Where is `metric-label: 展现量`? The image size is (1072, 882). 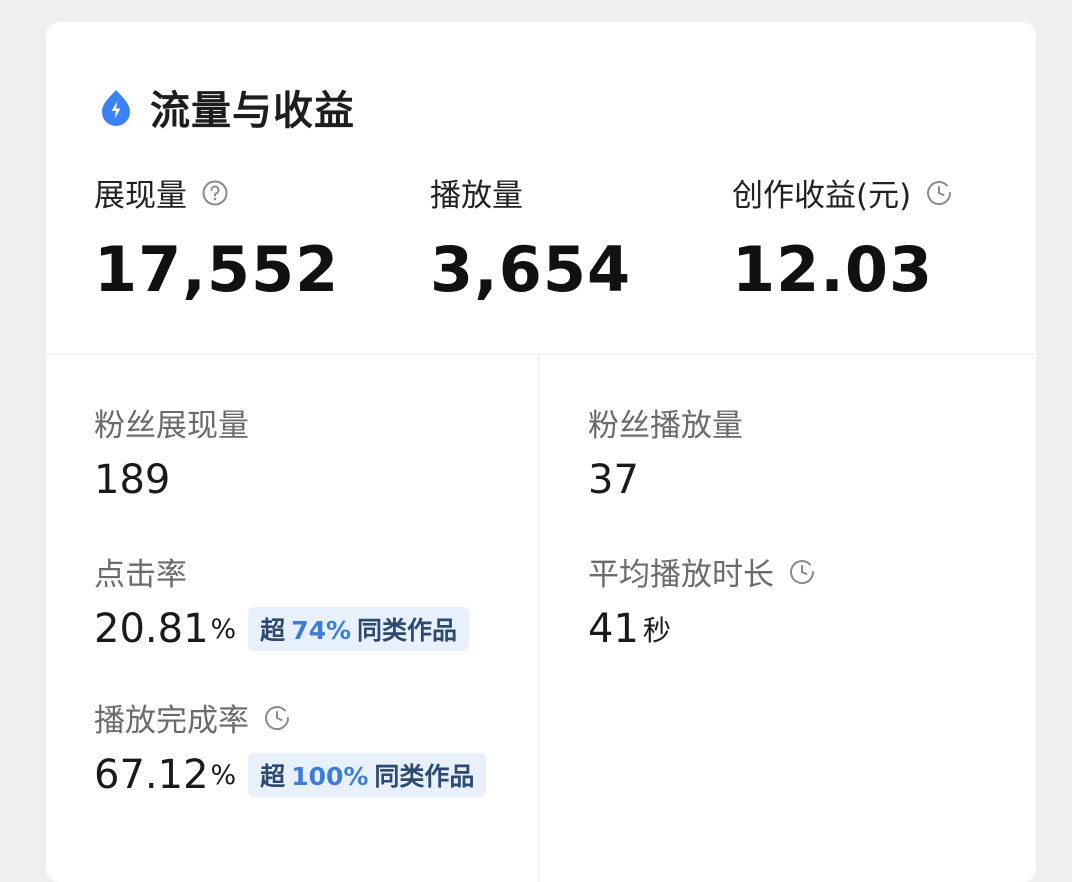 metric-label: 展现量 is located at coordinates (140, 196).